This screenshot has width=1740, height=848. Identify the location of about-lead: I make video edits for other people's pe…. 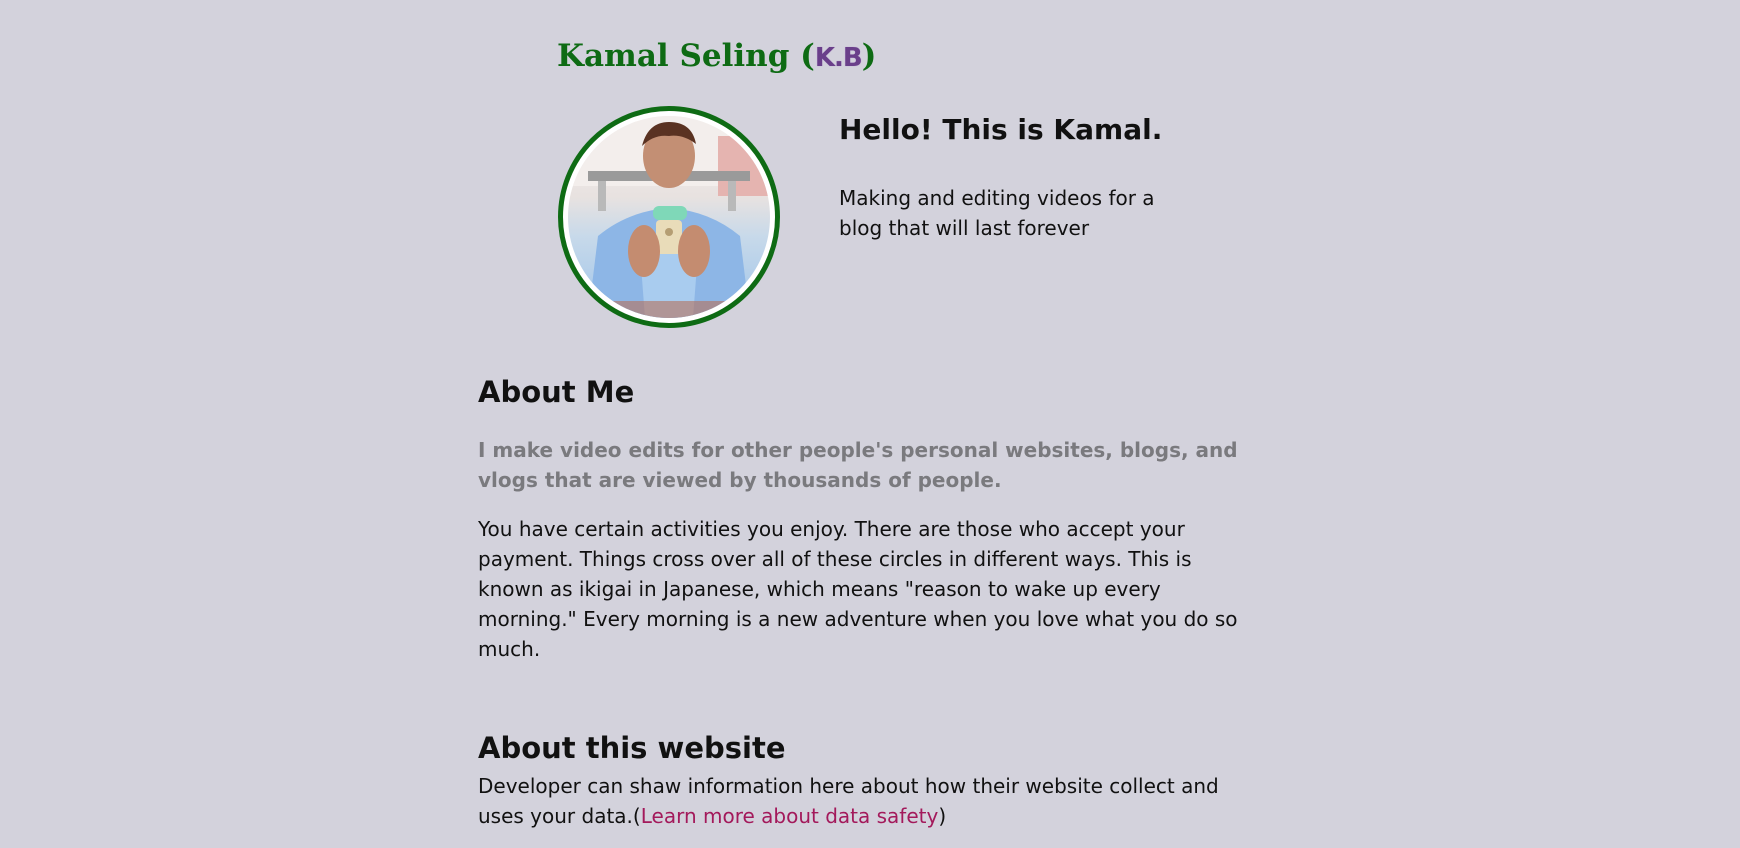
(858, 465).